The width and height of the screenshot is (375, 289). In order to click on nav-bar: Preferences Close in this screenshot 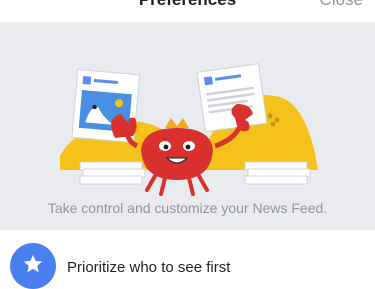, I will do `click(187, 11)`.